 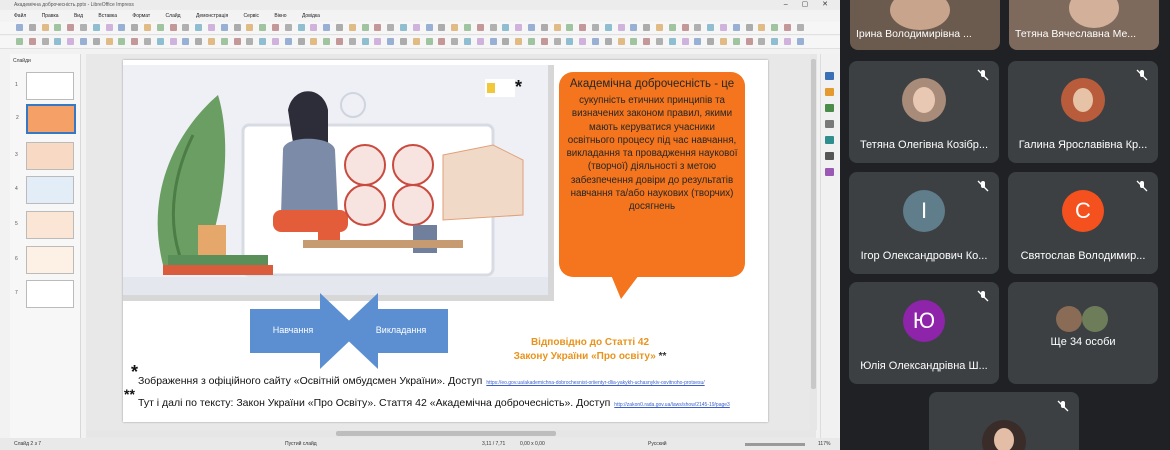 What do you see at coordinates (251, 16) in the screenshot?
I see `menu-tools: Сервіс` at bounding box center [251, 16].